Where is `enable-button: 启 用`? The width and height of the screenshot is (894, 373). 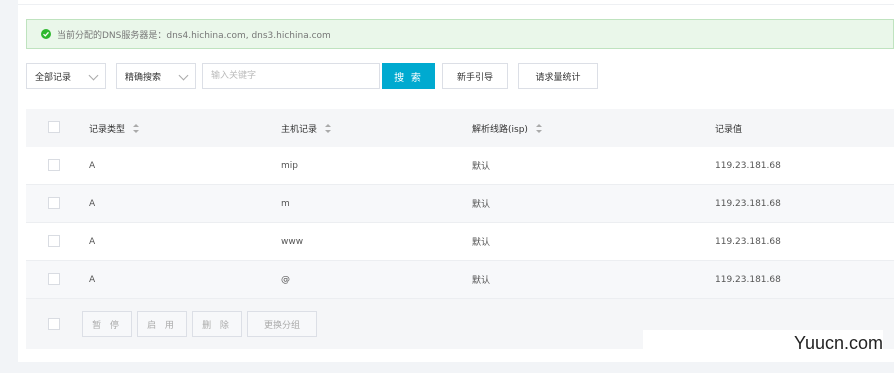 enable-button: 启 用 is located at coordinates (162, 324).